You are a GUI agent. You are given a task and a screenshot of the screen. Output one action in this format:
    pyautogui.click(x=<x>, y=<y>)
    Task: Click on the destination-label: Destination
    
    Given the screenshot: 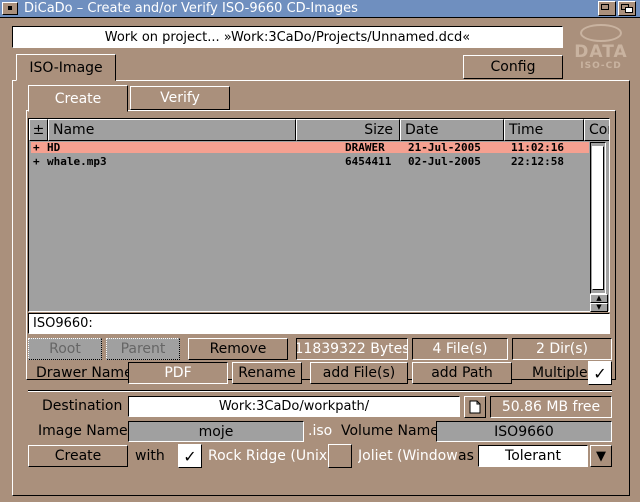 What is the action you would take?
    pyautogui.click(x=82, y=406)
    